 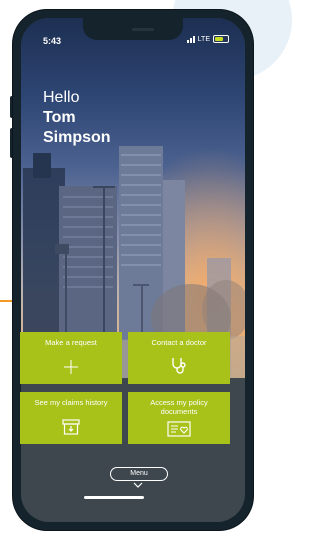 What do you see at coordinates (179, 342) in the screenshot?
I see `tile-label: Contact a doctor` at bounding box center [179, 342].